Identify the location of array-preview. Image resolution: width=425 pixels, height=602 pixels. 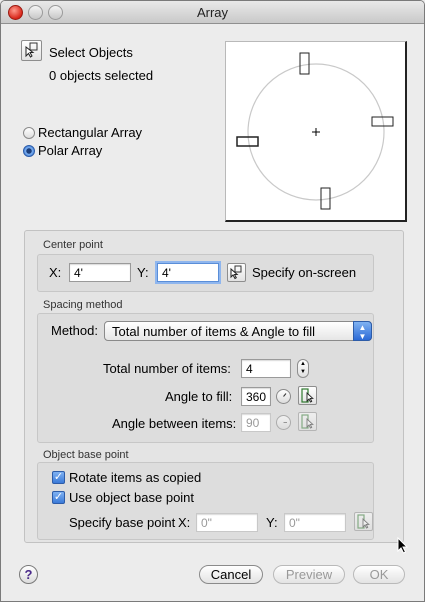
(316, 131).